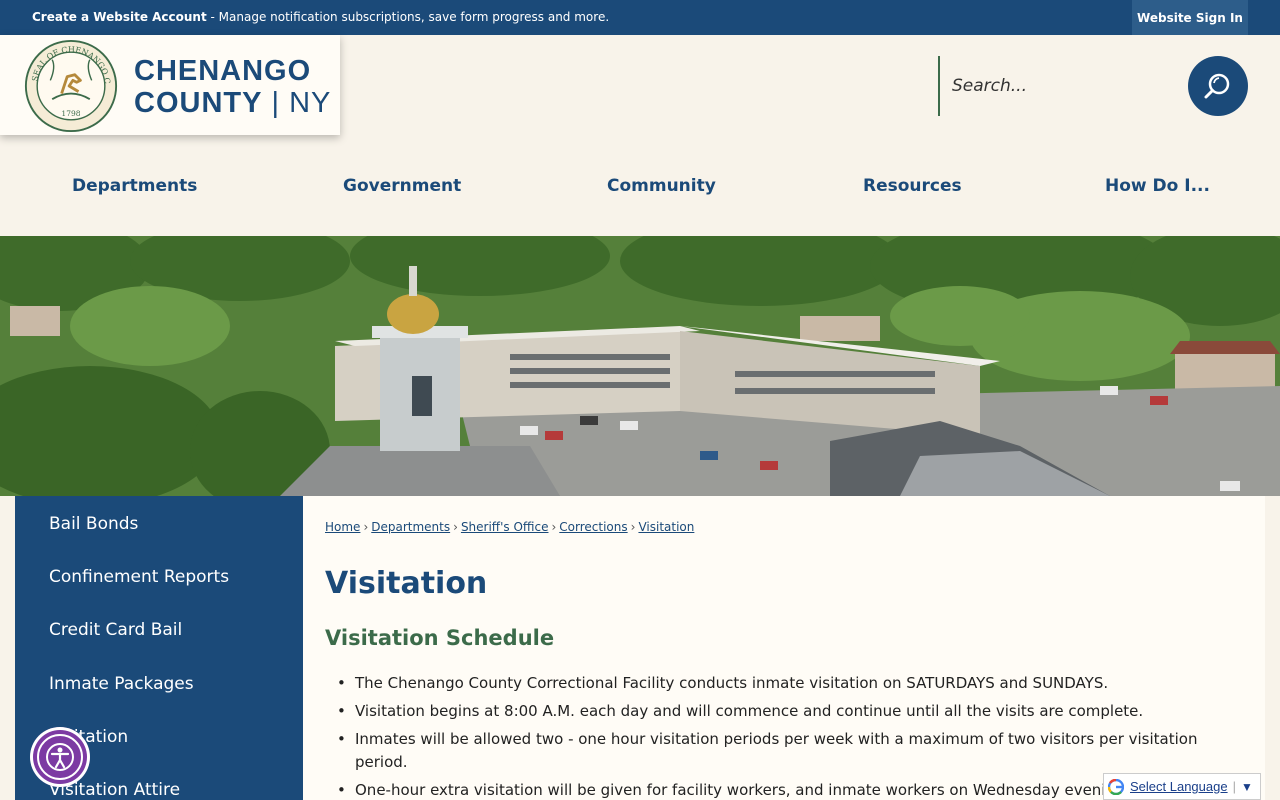 This screenshot has height=800, width=1280. Describe the element at coordinates (70, 113) in the screenshot. I see `seal-year: 1798` at that location.